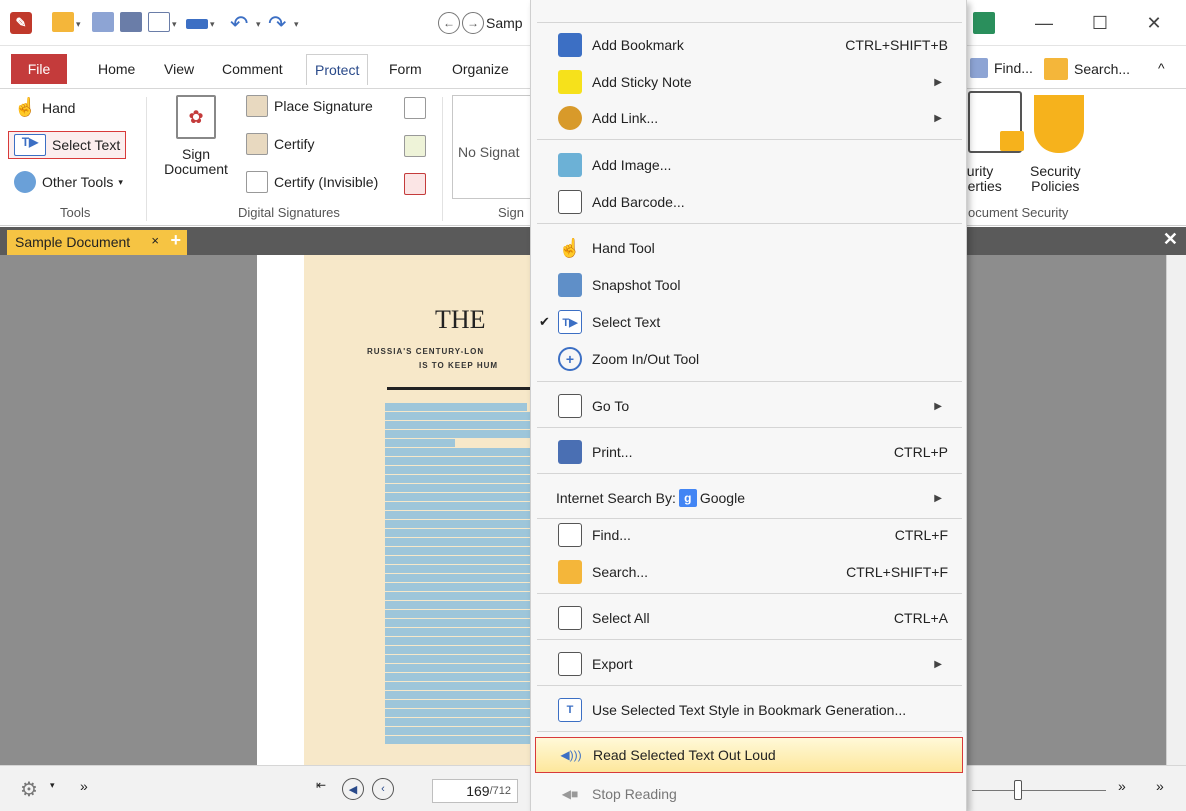 The height and width of the screenshot is (811, 1186). What do you see at coordinates (116, 69) in the screenshot?
I see `tab-home: Home` at bounding box center [116, 69].